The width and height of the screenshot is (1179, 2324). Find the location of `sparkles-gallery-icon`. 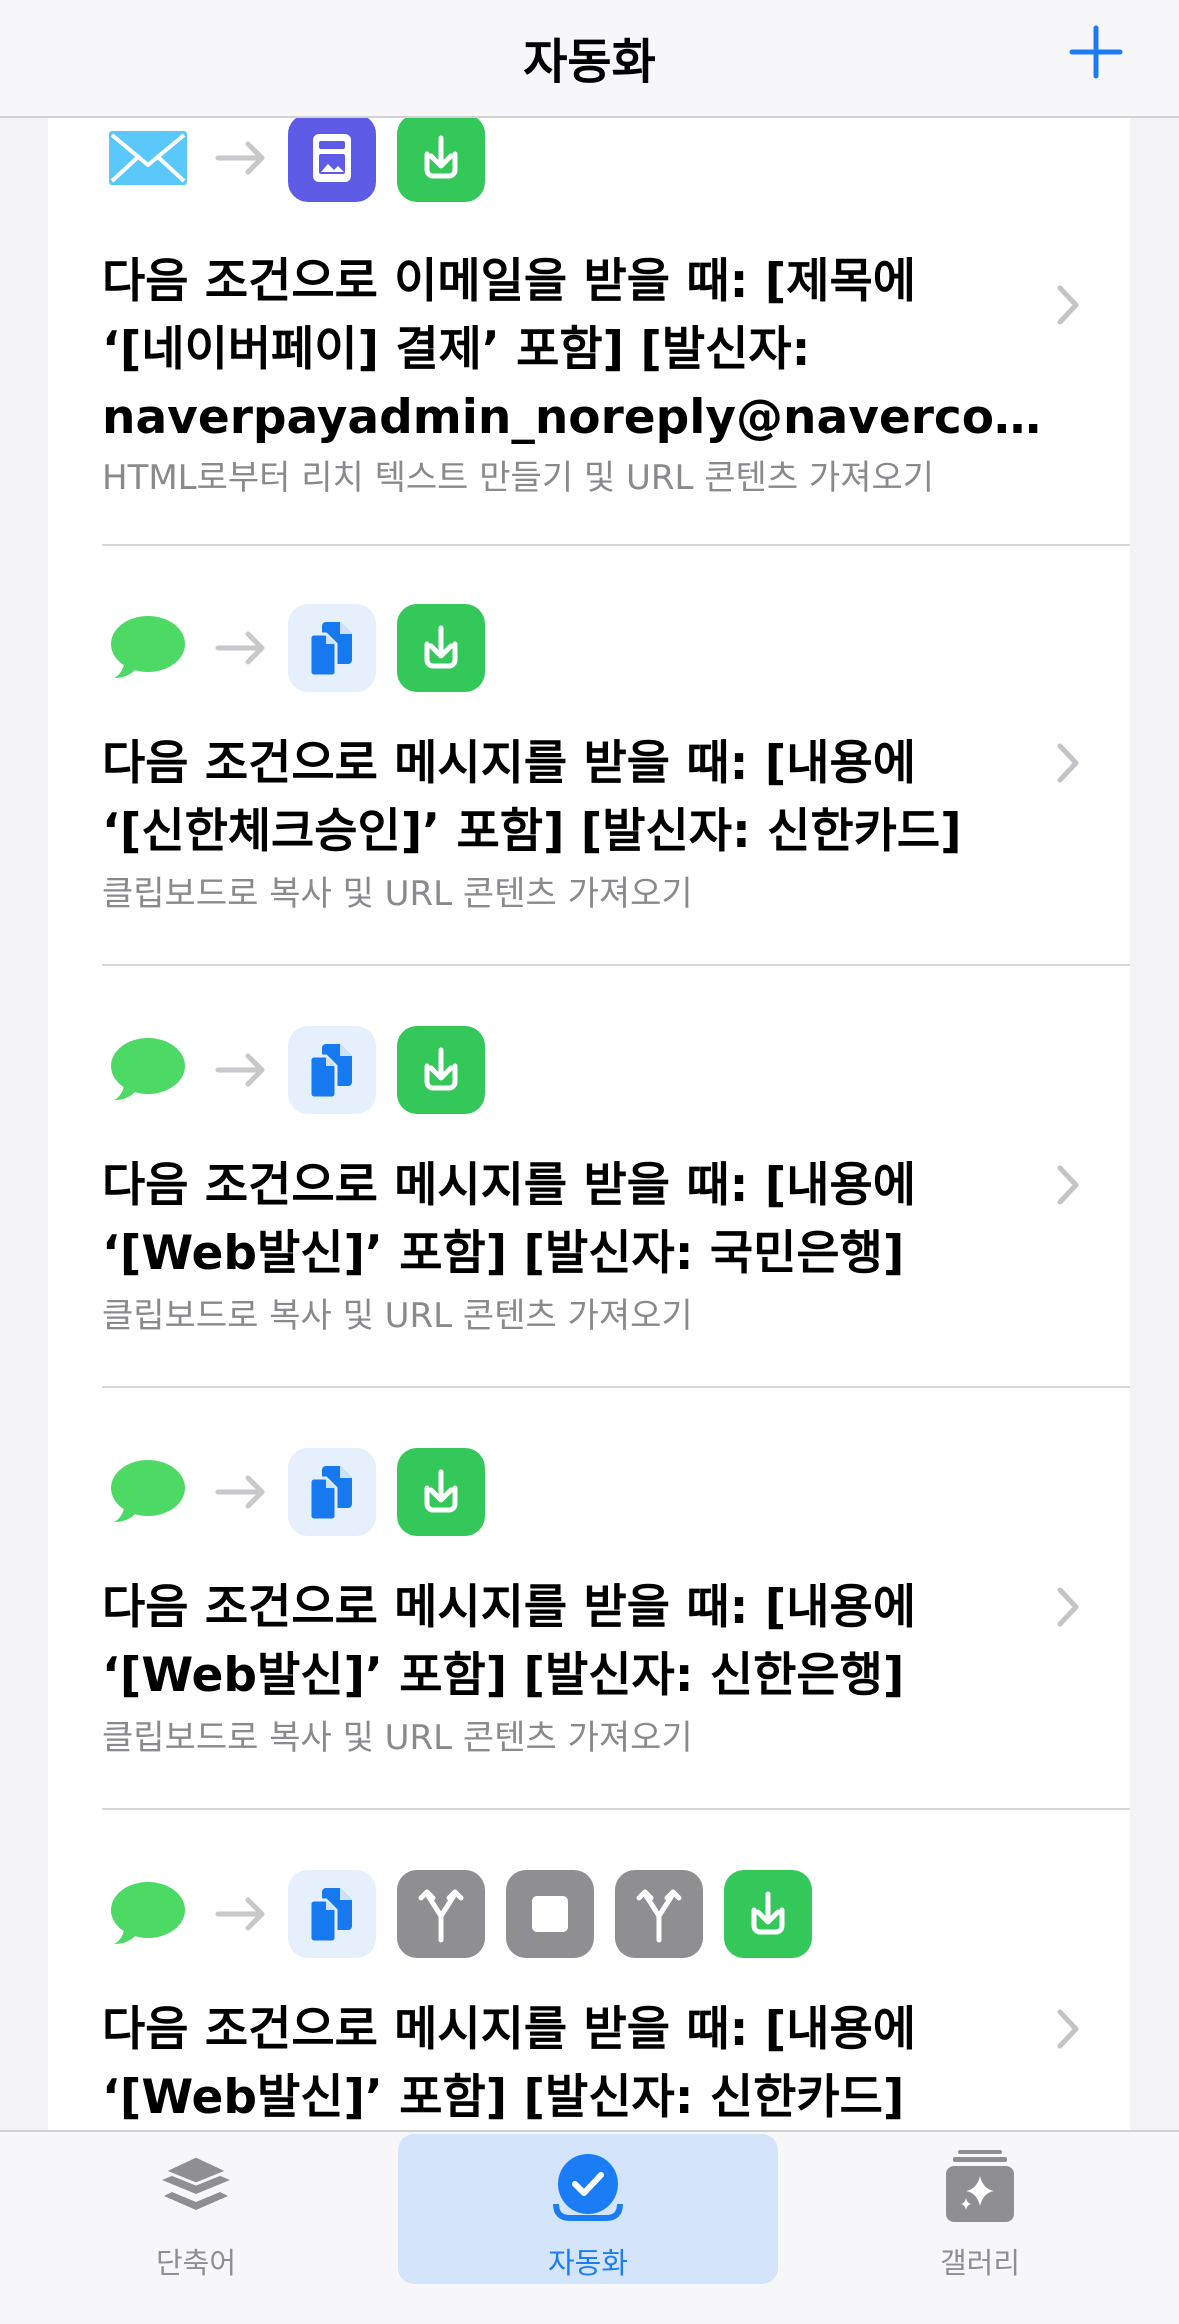

sparkles-gallery-icon is located at coordinates (980, 2186).